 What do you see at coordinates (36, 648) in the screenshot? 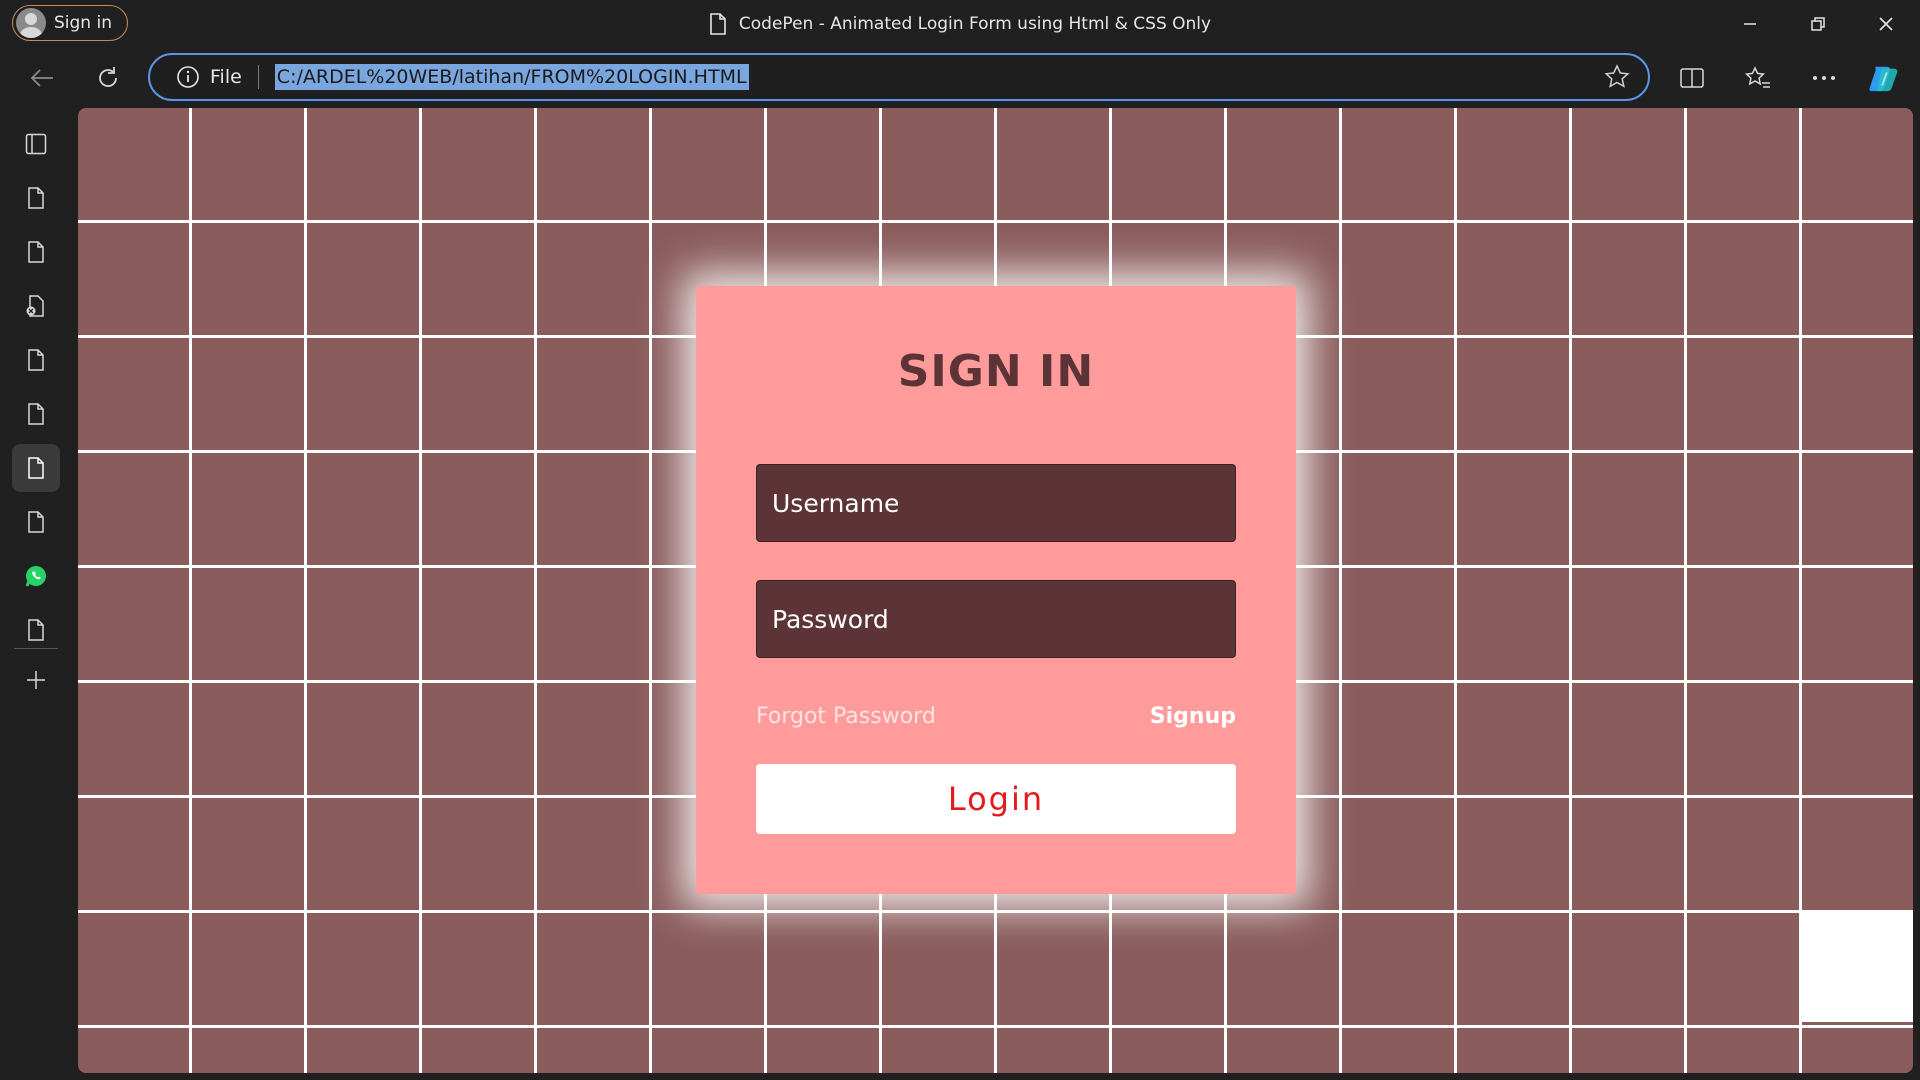
I see `sidebar-divider` at bounding box center [36, 648].